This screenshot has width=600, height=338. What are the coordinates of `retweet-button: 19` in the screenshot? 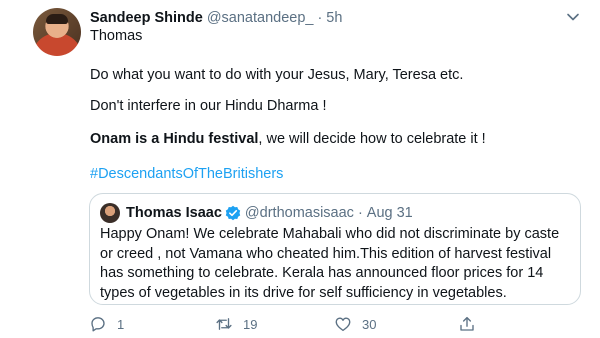 It's located at (236, 324).